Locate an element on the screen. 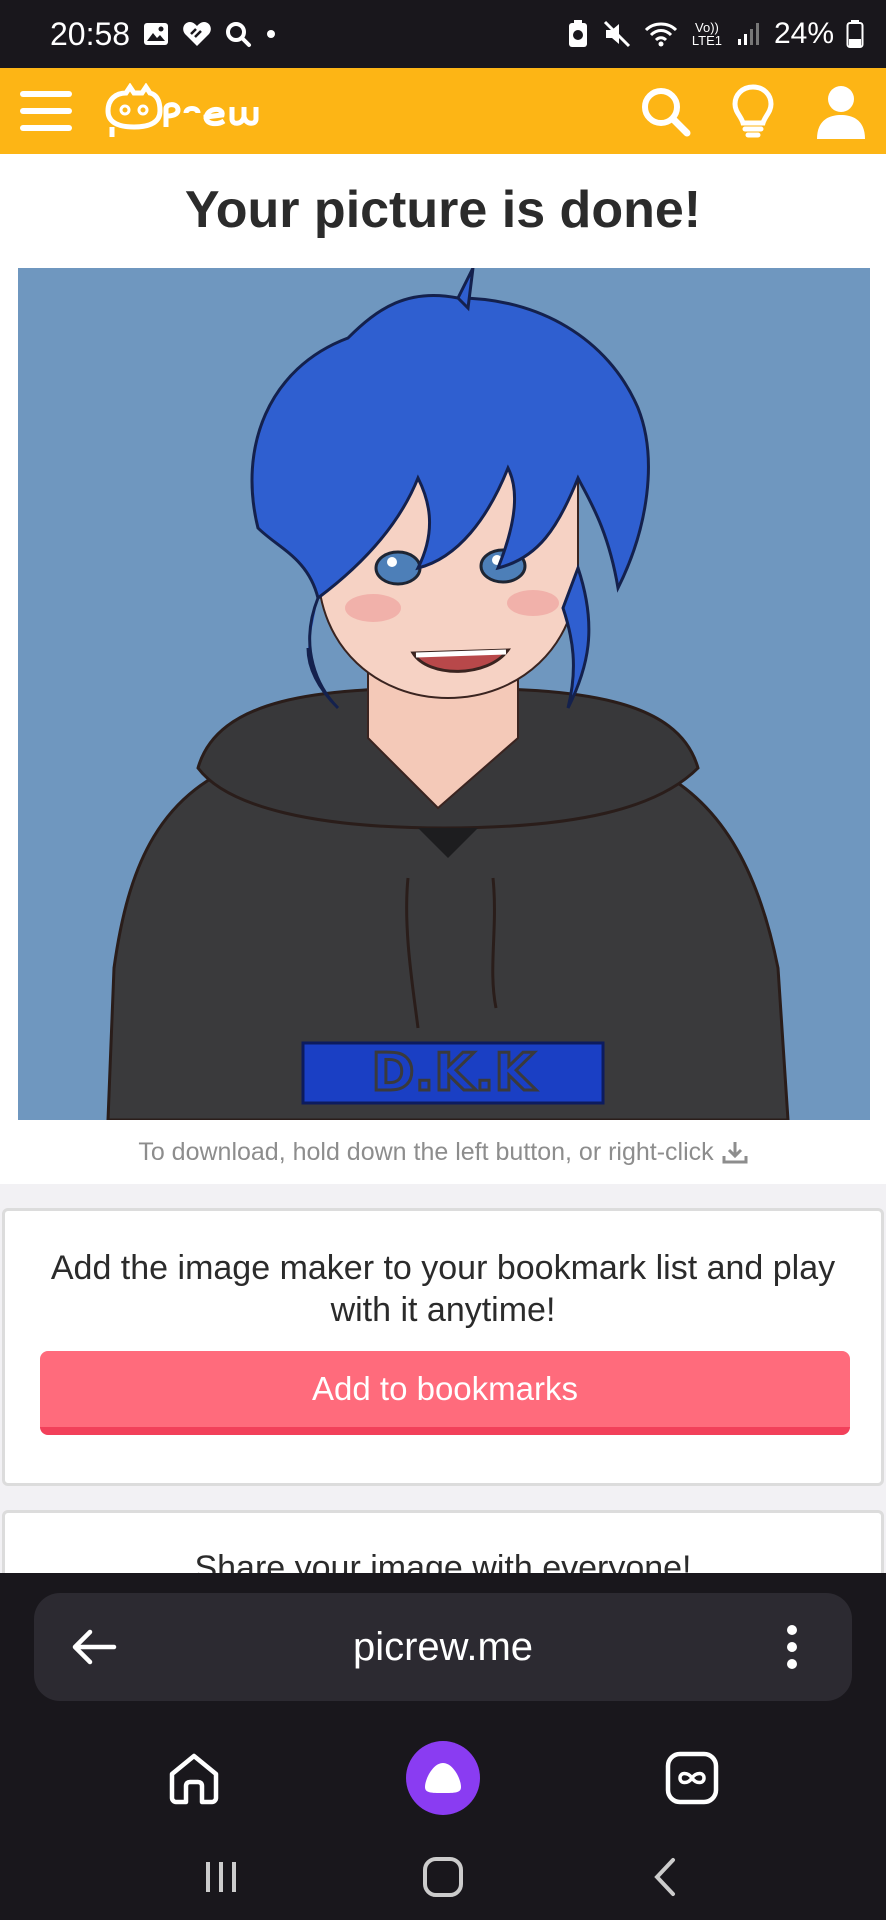  alice-assistant-button is located at coordinates (443, 1778).